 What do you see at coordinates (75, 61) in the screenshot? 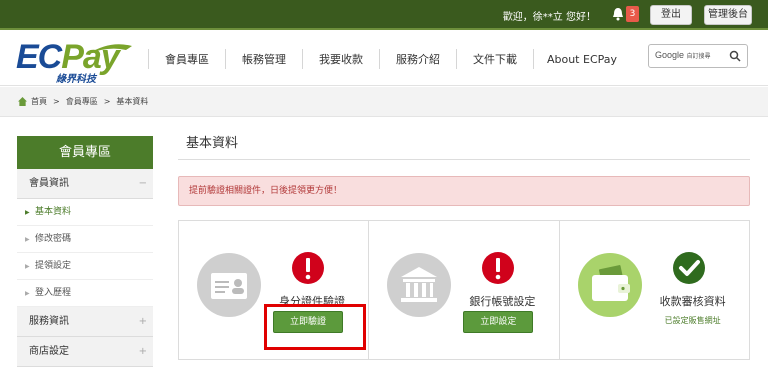
I see `ecpay-logo: ECPay 綠界科技` at bounding box center [75, 61].